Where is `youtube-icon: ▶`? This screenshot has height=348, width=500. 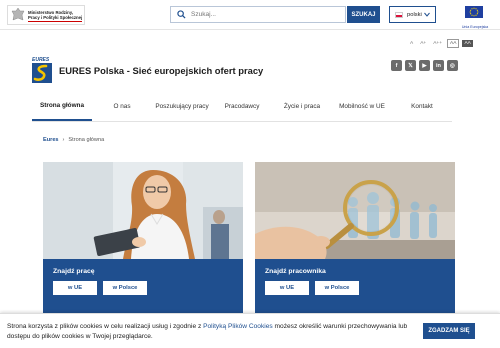
youtube-icon: ▶ is located at coordinates (424, 65).